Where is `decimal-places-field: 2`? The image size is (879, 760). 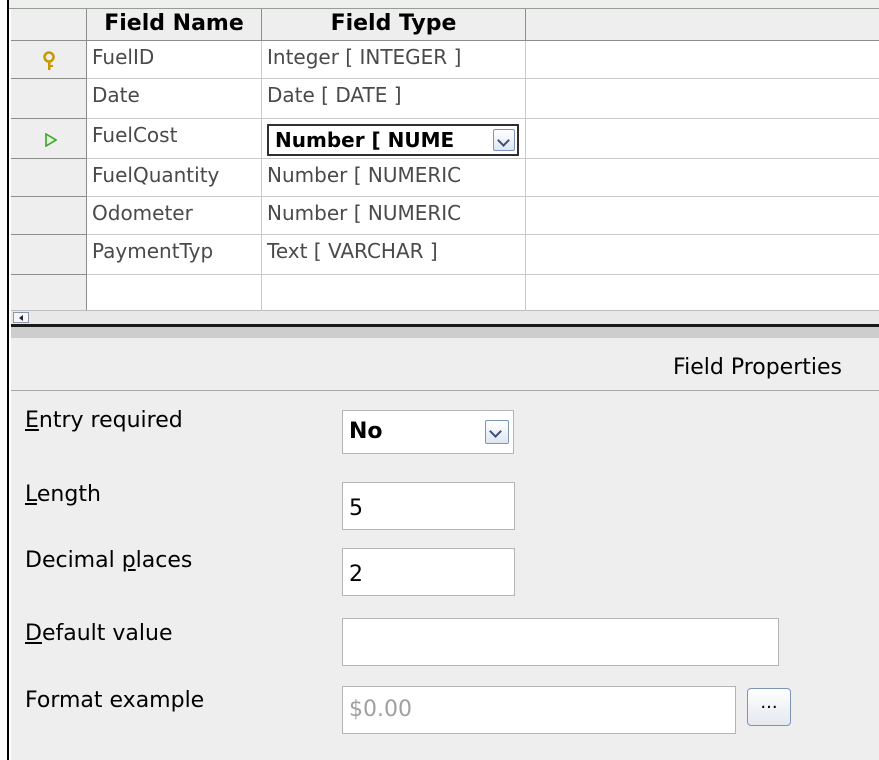 decimal-places-field: 2 is located at coordinates (428, 572).